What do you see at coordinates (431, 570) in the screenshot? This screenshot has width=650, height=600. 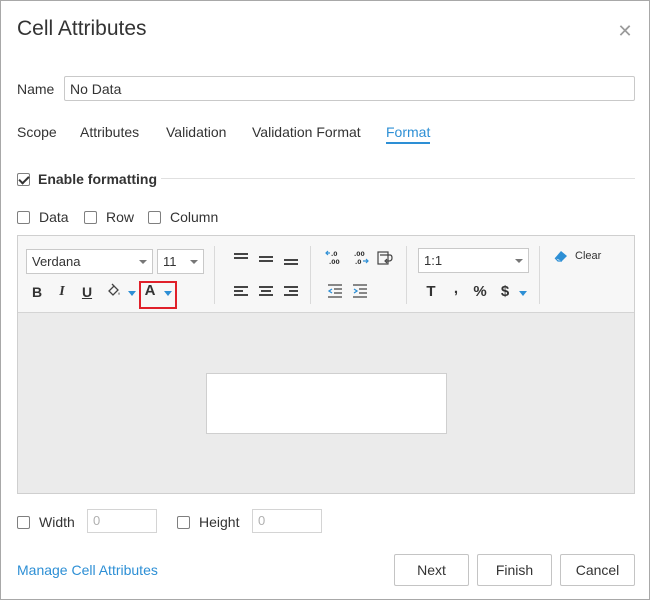 I see `next-button: Next` at bounding box center [431, 570].